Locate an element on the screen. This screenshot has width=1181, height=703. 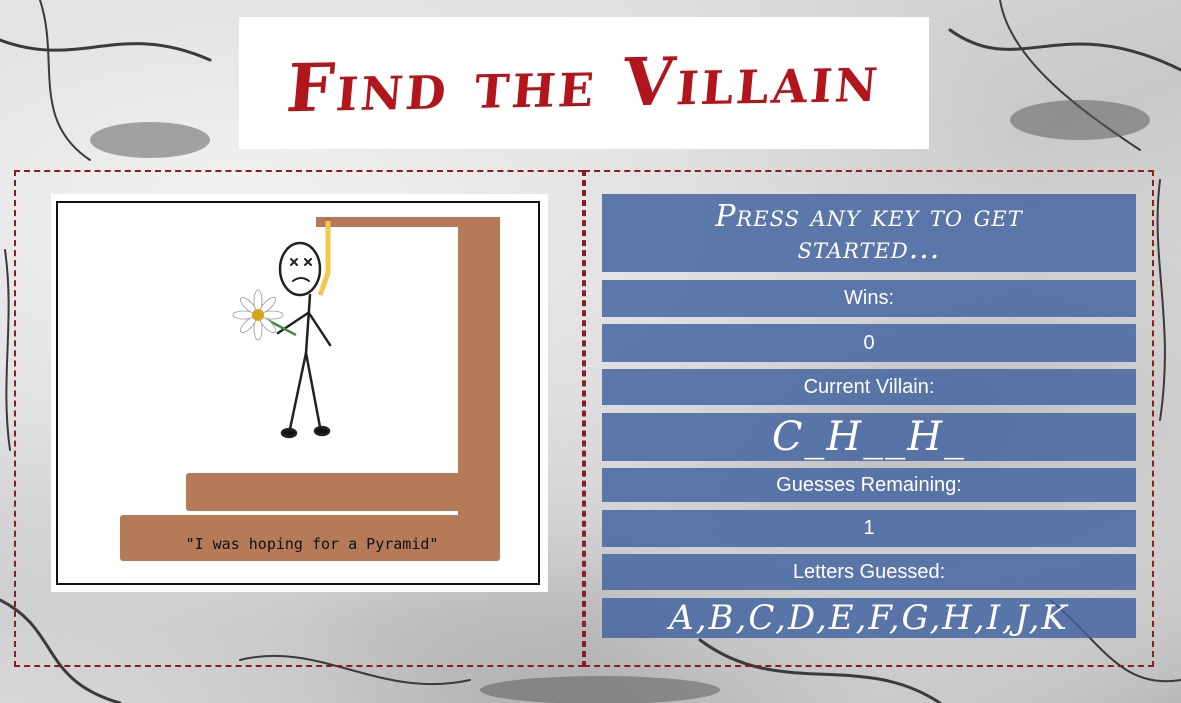
title-banner: Find the Villain is located at coordinates (584, 83).